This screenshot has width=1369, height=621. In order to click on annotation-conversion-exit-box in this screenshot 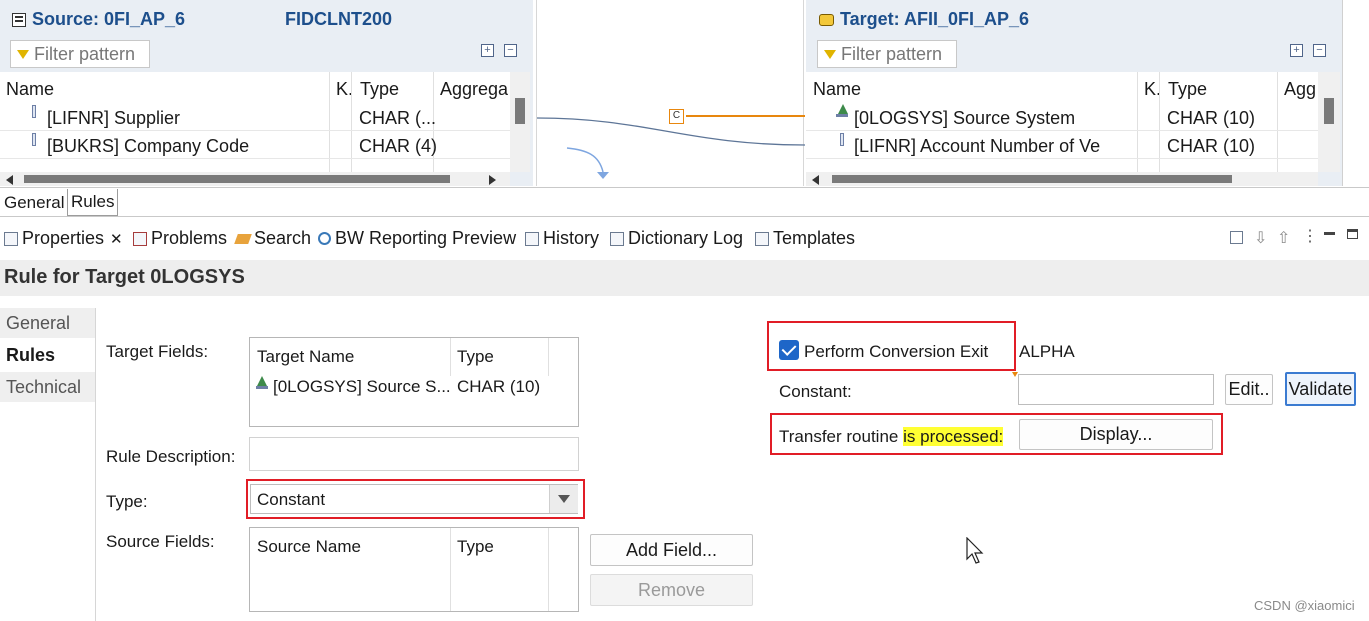, I will do `click(891, 346)`.